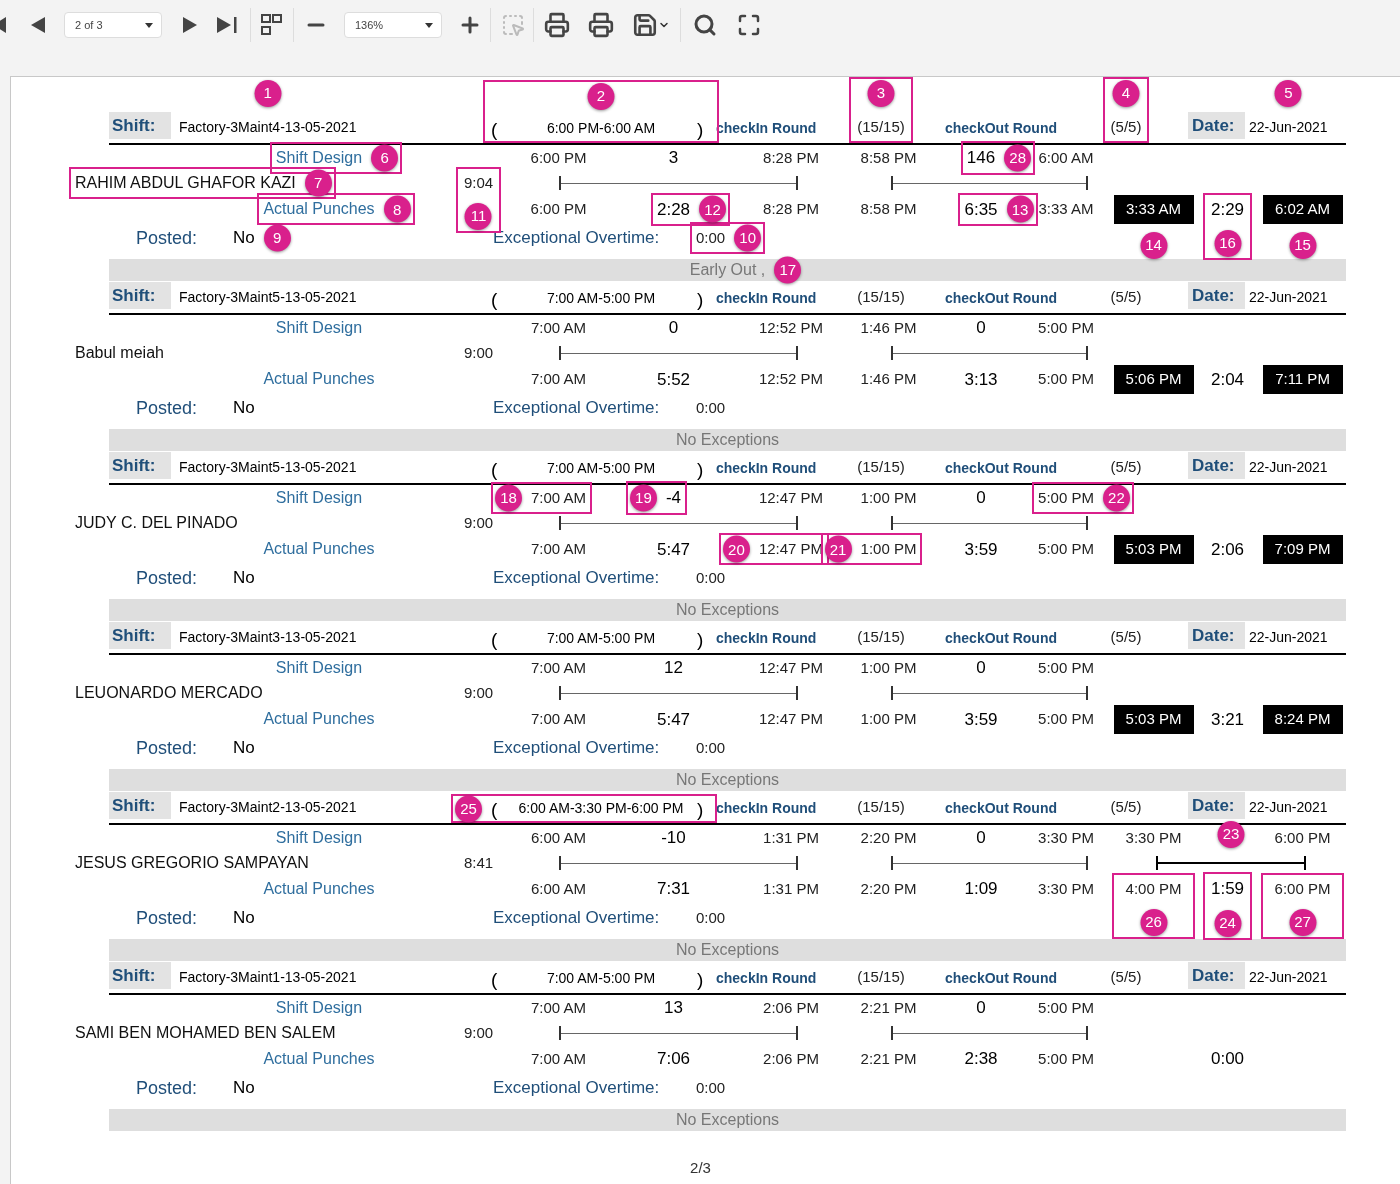 The height and width of the screenshot is (1184, 1400). Describe the element at coordinates (1302, 922) in the screenshot. I see `callout-badge: 27` at that location.